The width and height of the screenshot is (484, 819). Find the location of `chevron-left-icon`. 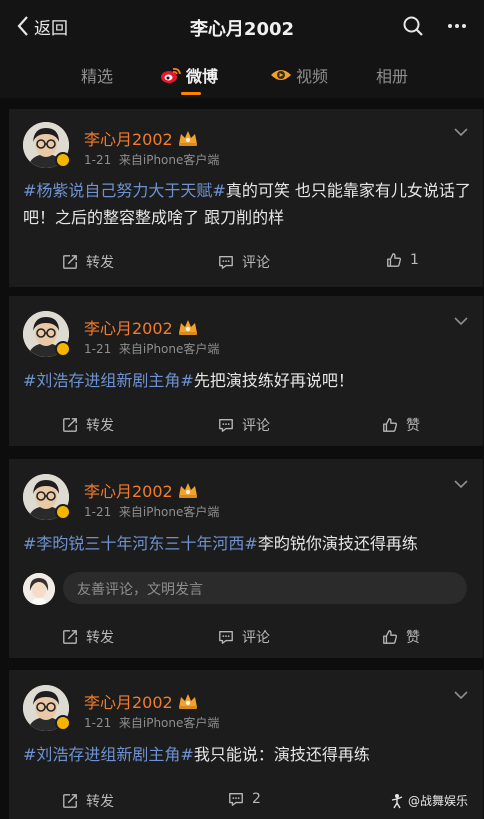

chevron-left-icon is located at coordinates (22, 26).